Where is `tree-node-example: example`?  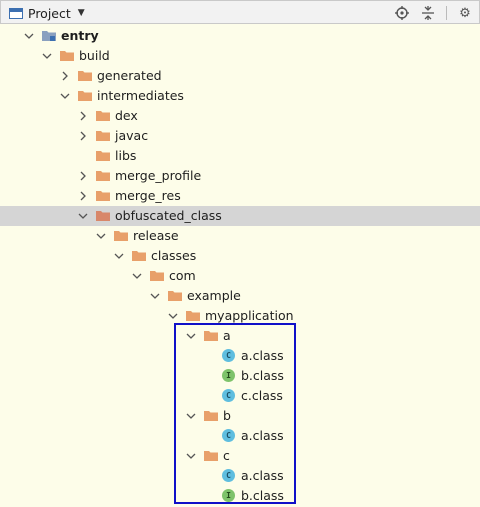
tree-node-example: example is located at coordinates (240, 296).